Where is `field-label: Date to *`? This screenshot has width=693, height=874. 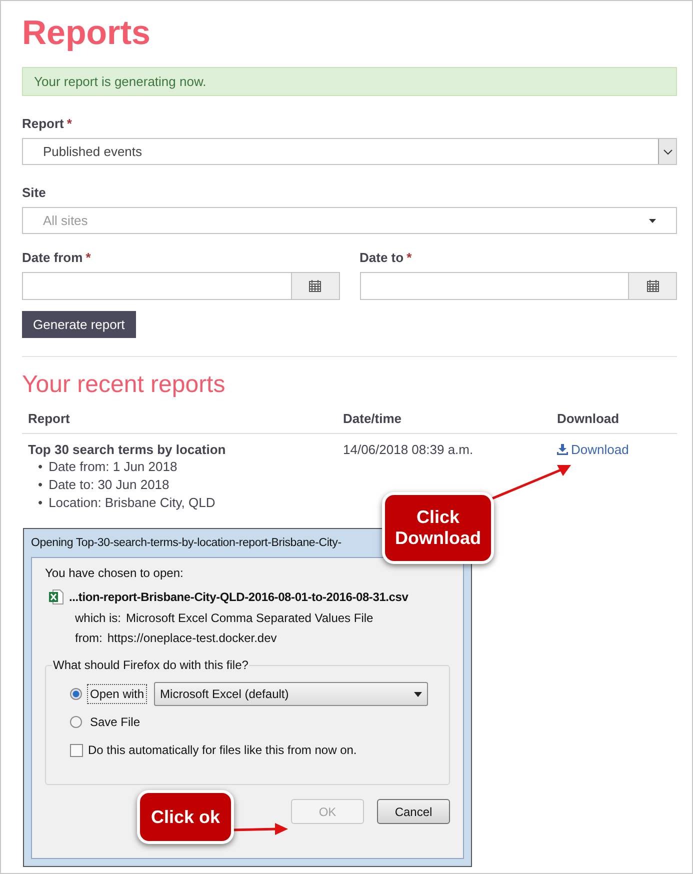
field-label: Date to * is located at coordinates (386, 257).